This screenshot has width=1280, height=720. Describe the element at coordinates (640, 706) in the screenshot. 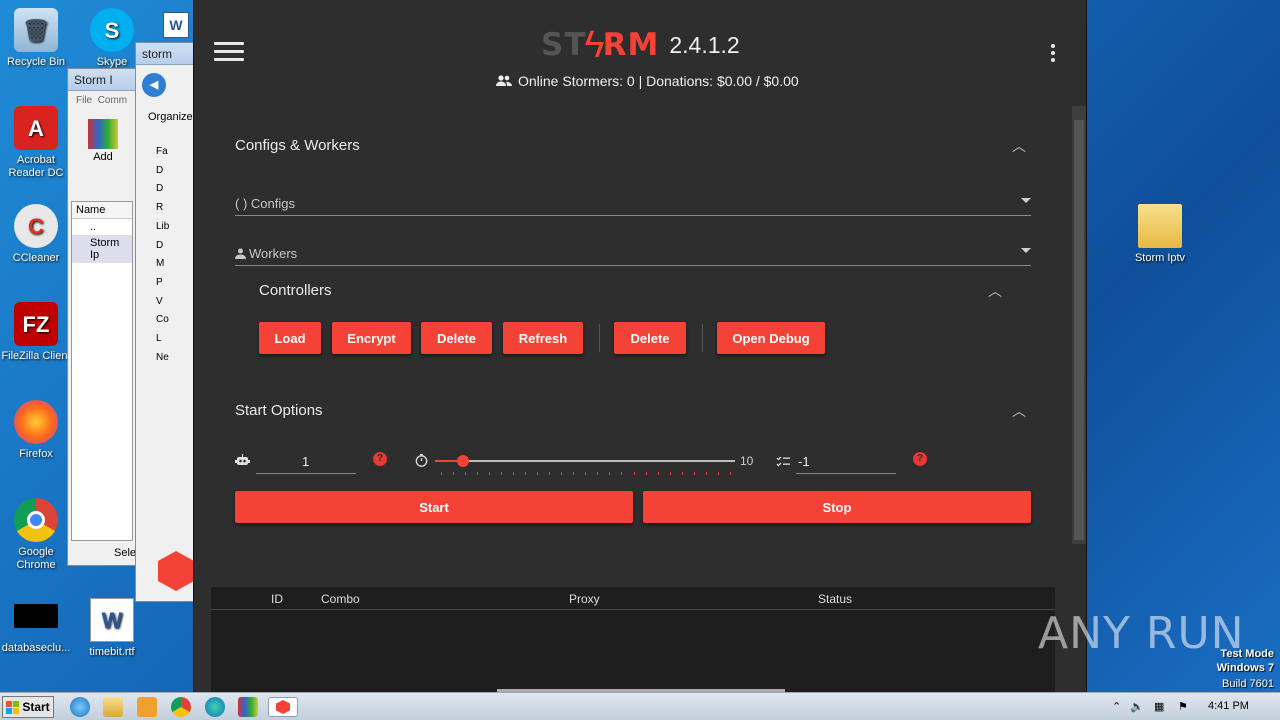

I see `taskbar: Start ⌃ 🔈 ▦ ⚑ 4:41 PM` at that location.